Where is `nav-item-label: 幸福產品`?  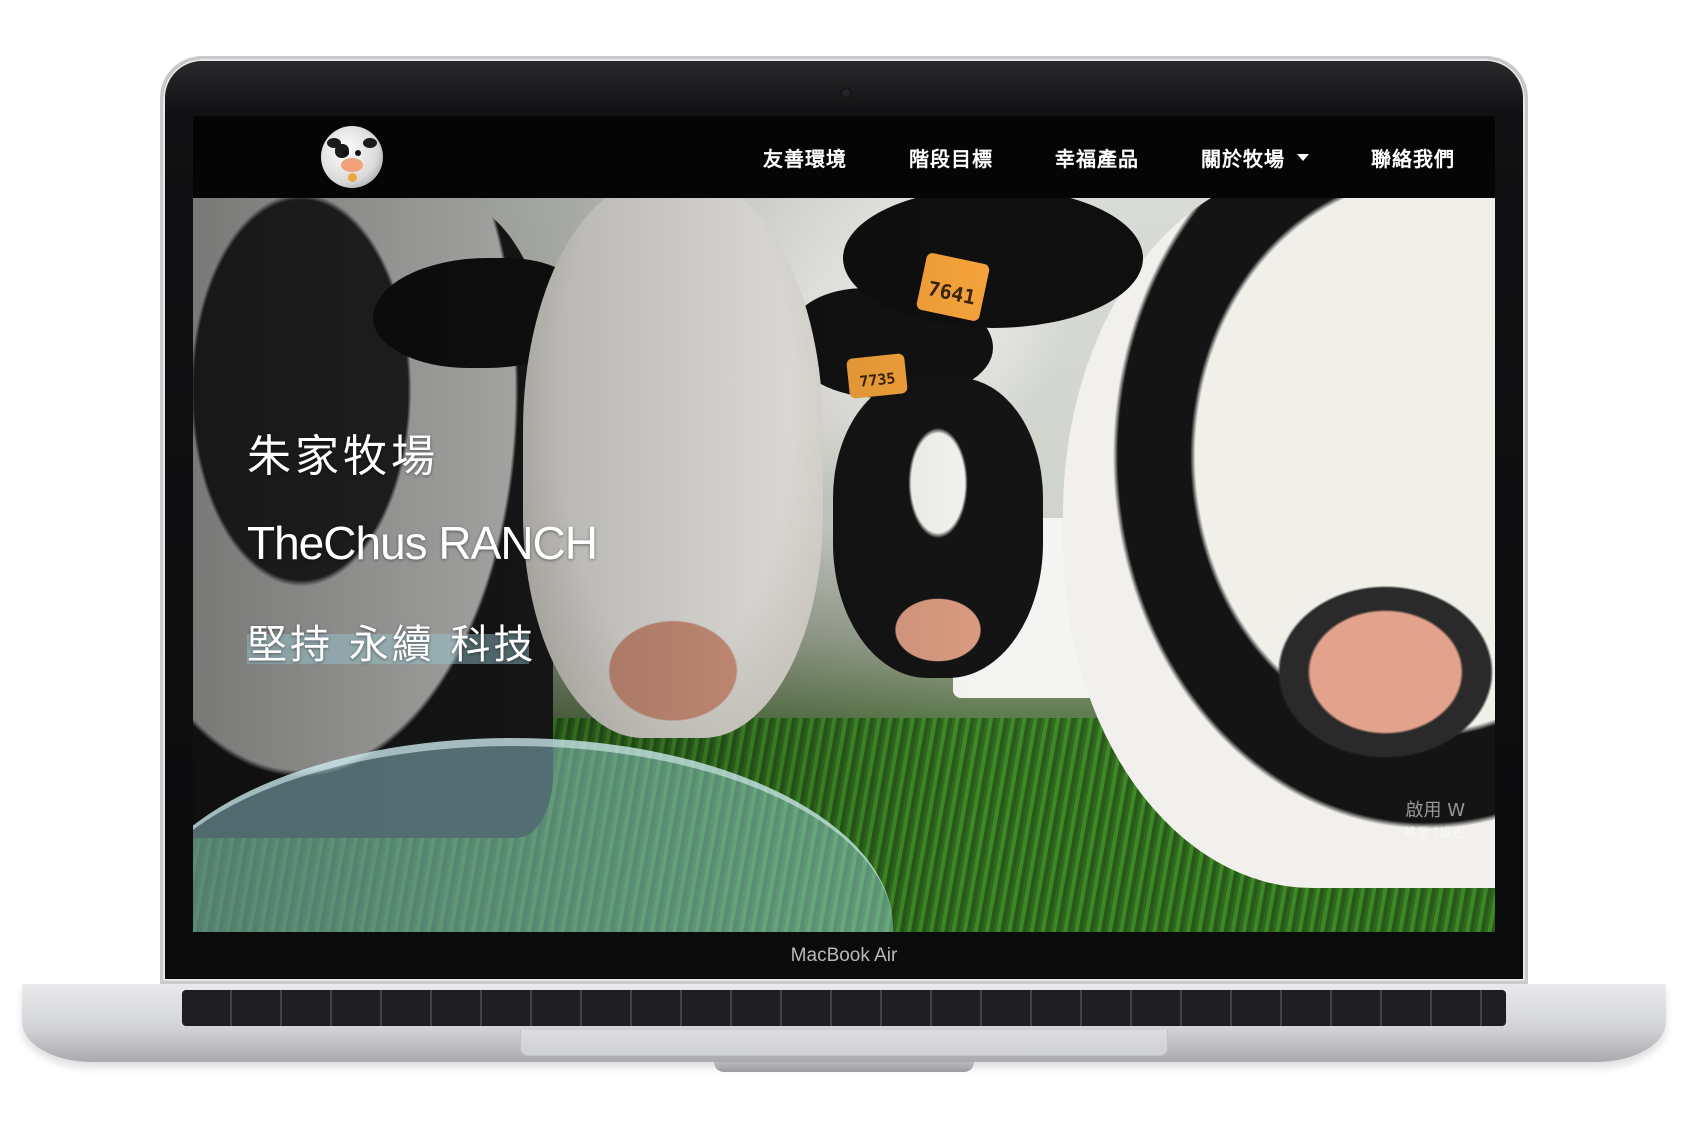 nav-item-label: 幸福產品 is located at coordinates (1097, 158).